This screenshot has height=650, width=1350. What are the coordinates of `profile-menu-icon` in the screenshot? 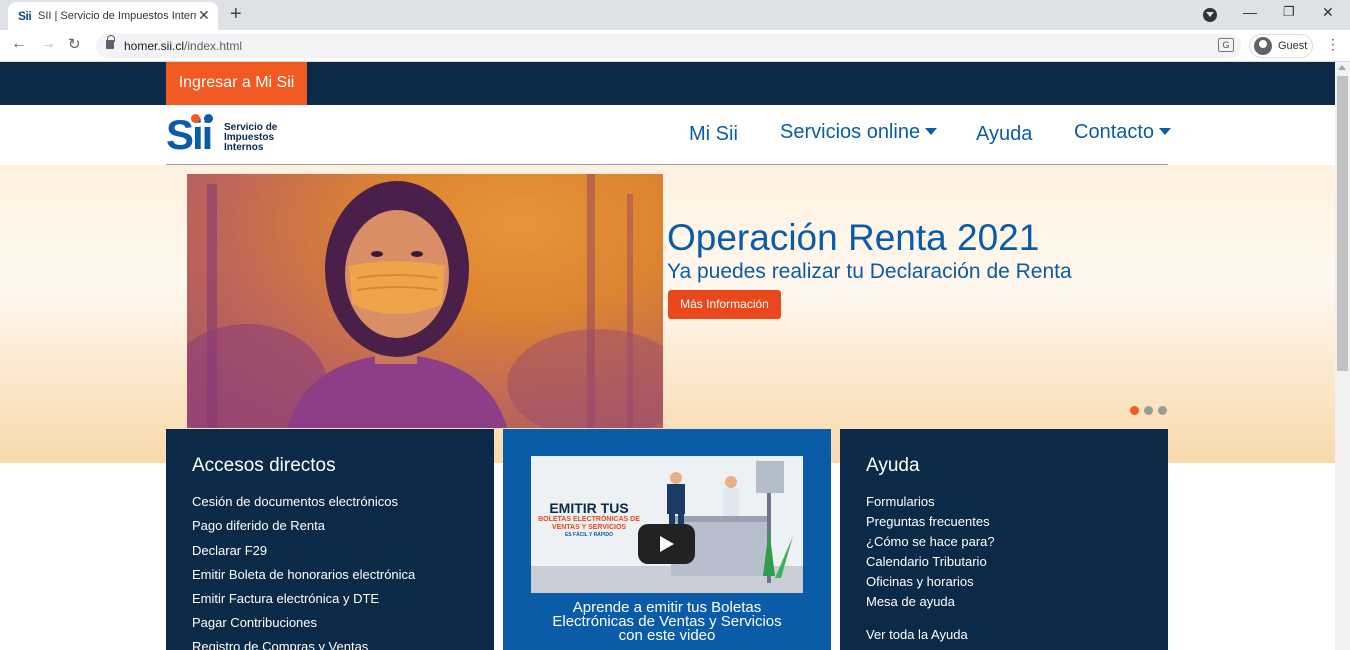 It's located at (1210, 15).